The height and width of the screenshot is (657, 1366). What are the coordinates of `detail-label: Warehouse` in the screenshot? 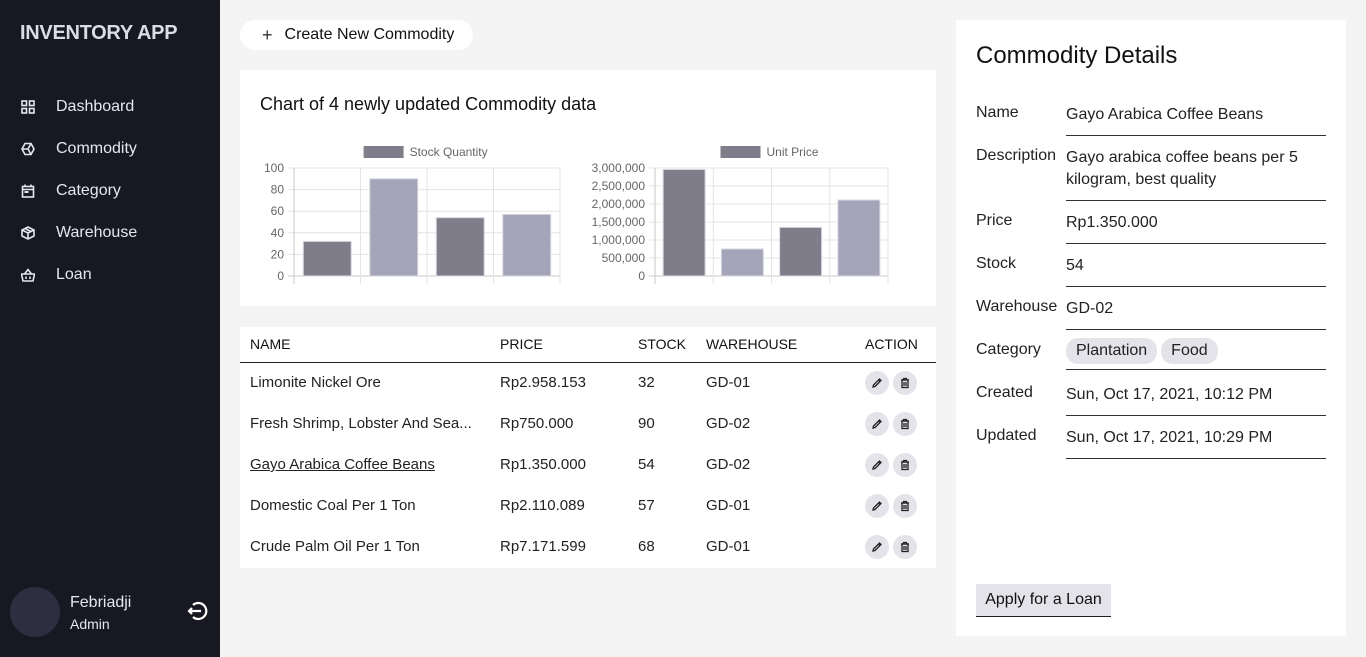 It's located at (1017, 306).